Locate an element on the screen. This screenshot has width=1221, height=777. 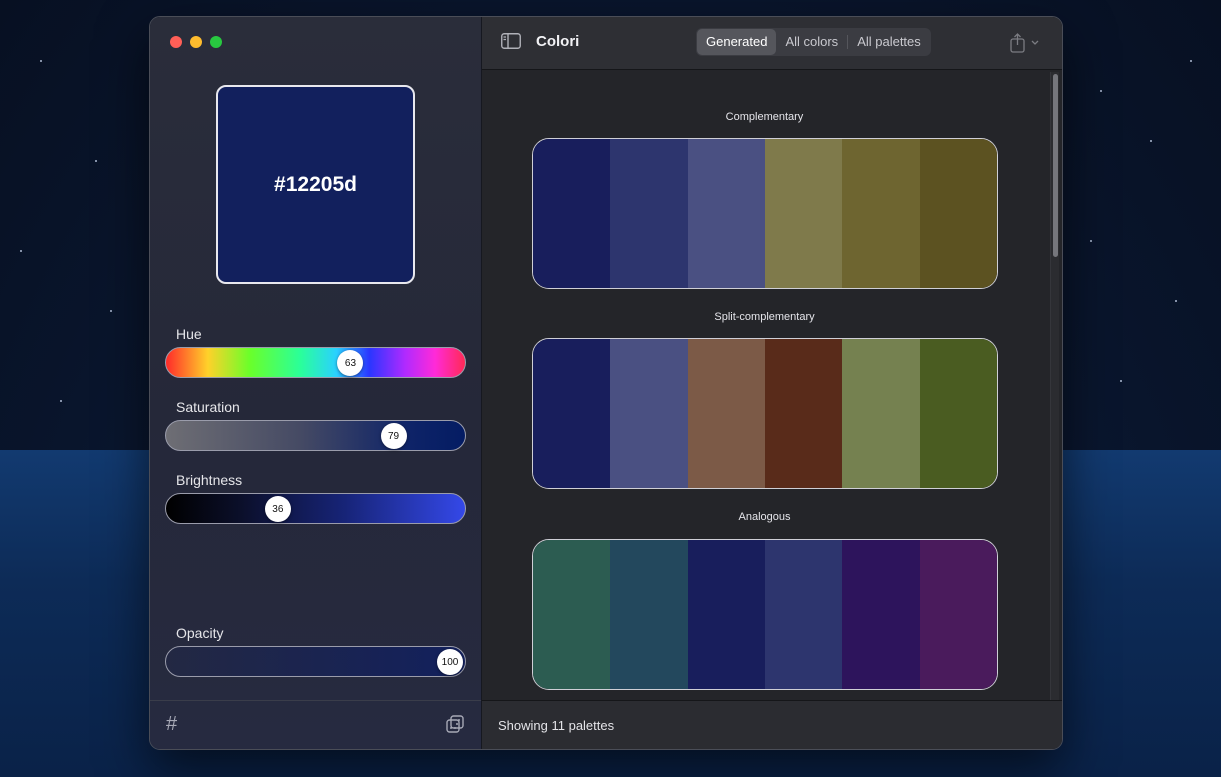
palette-complementary is located at coordinates (765, 213).